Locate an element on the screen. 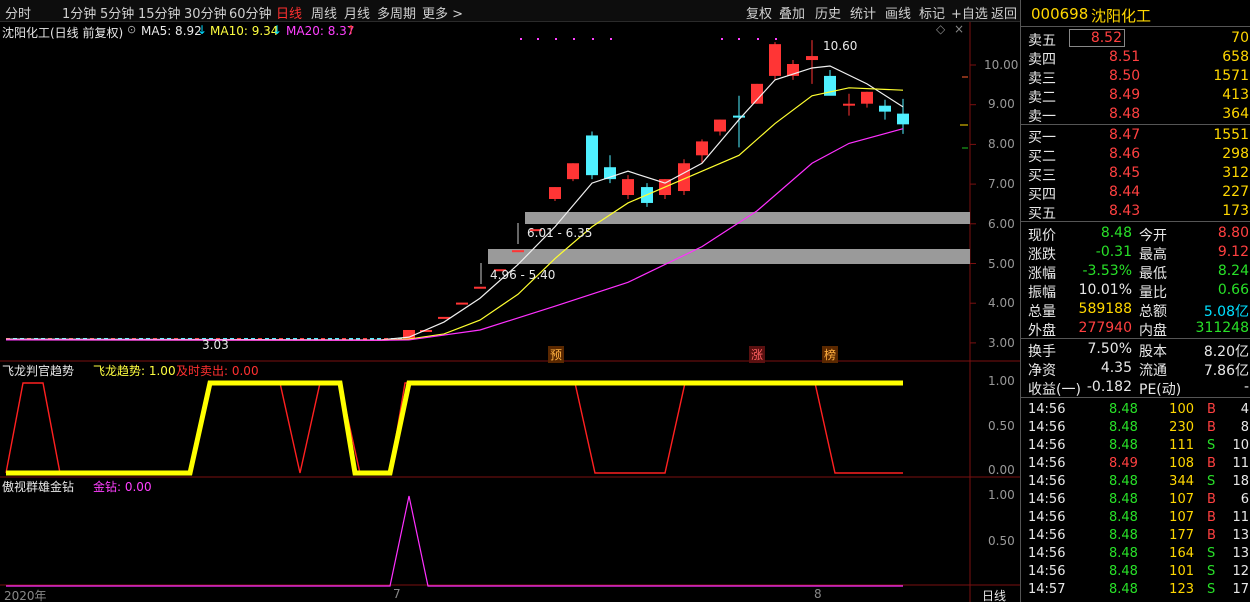  finance-label: PE(动) is located at coordinates (1160, 390).